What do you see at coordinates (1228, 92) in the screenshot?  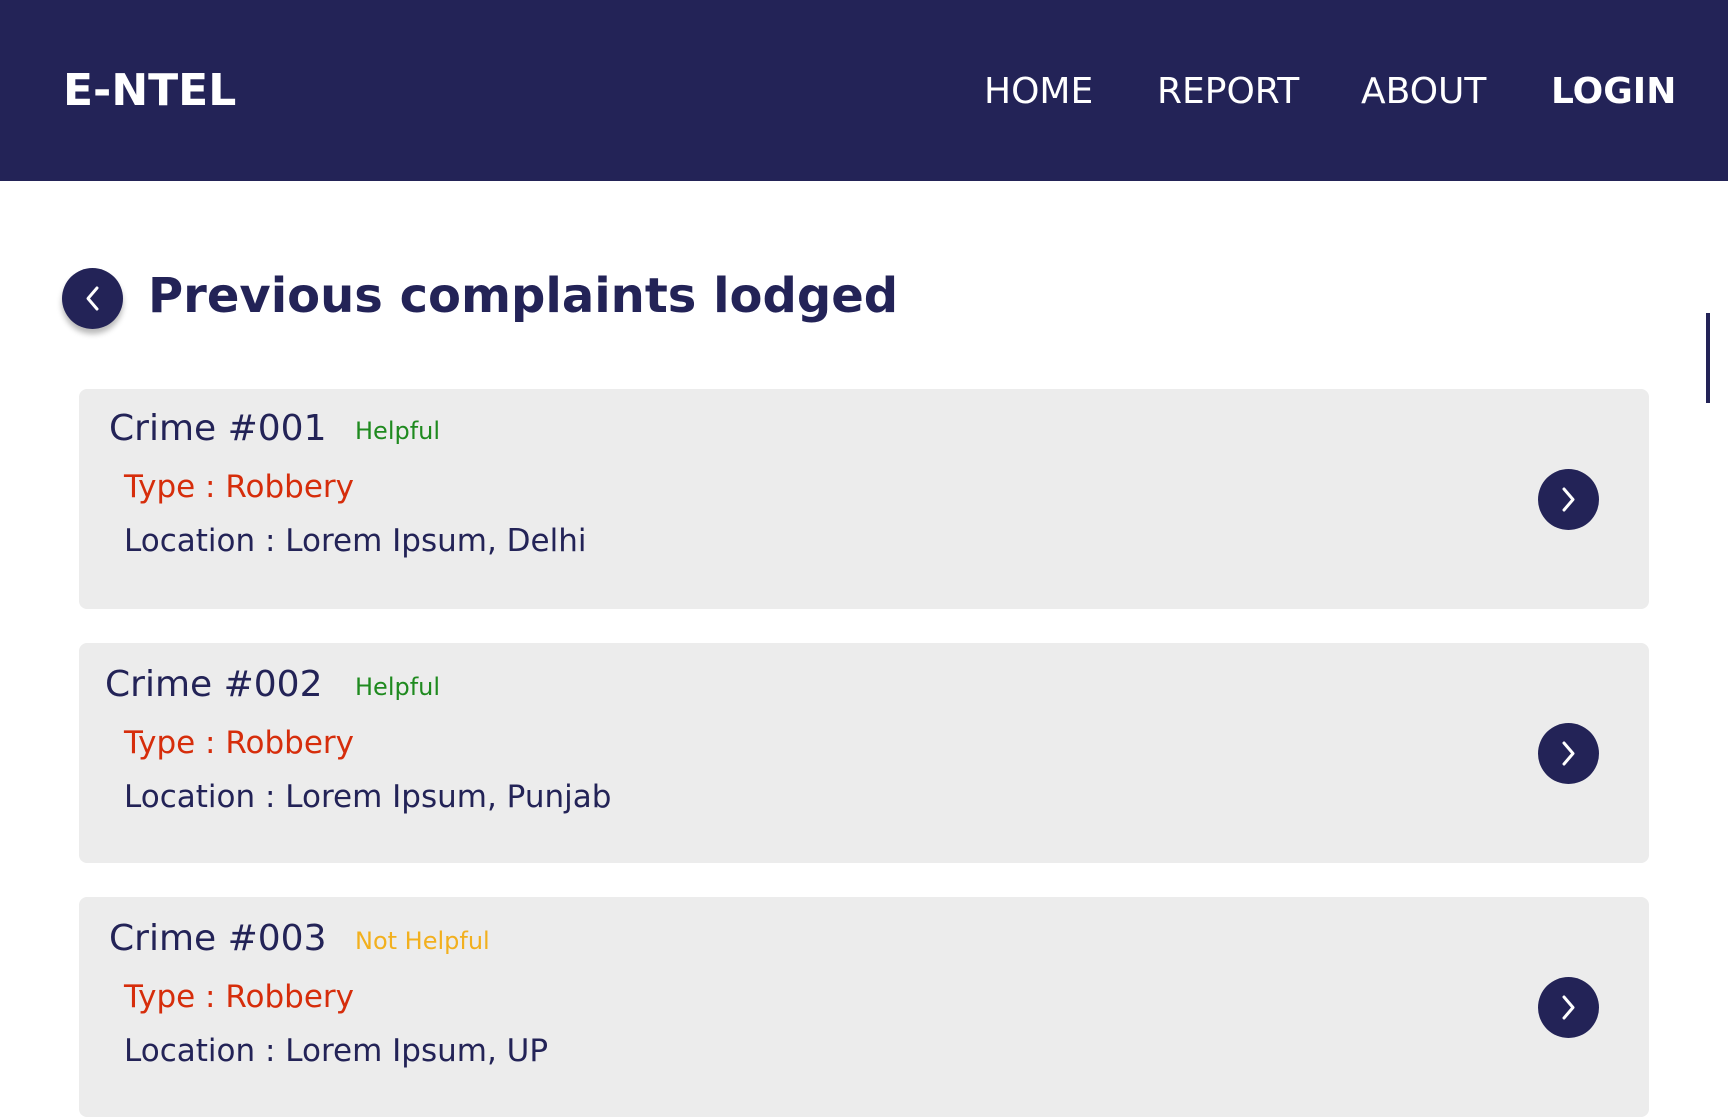 I see `nav-report: REPORT` at bounding box center [1228, 92].